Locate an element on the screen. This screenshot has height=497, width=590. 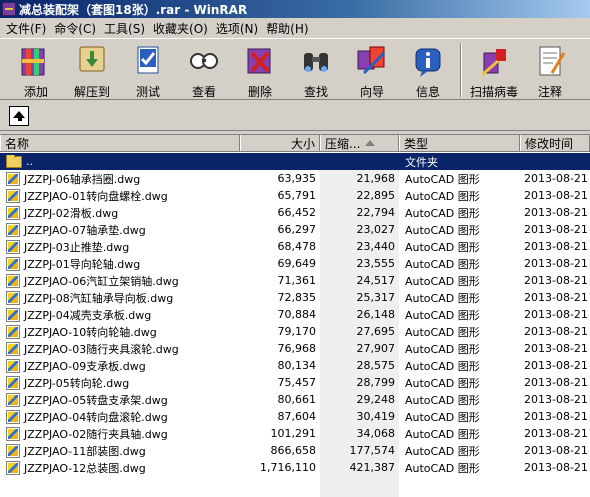
menu-item: 文件(F) is located at coordinates (26, 28).